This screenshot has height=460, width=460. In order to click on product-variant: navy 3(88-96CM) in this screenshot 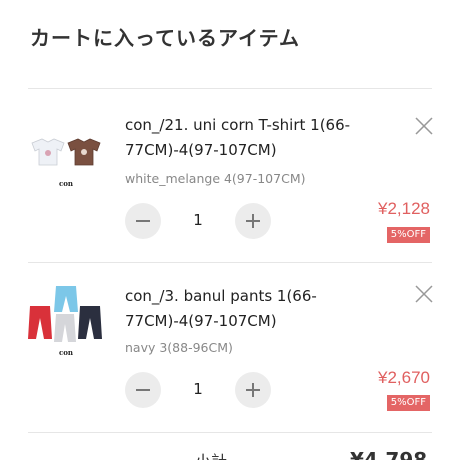, I will do `click(179, 347)`.